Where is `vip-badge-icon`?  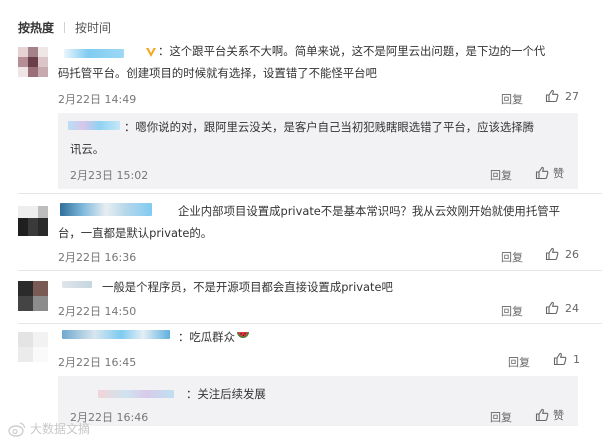
vip-badge-icon is located at coordinates (151, 52).